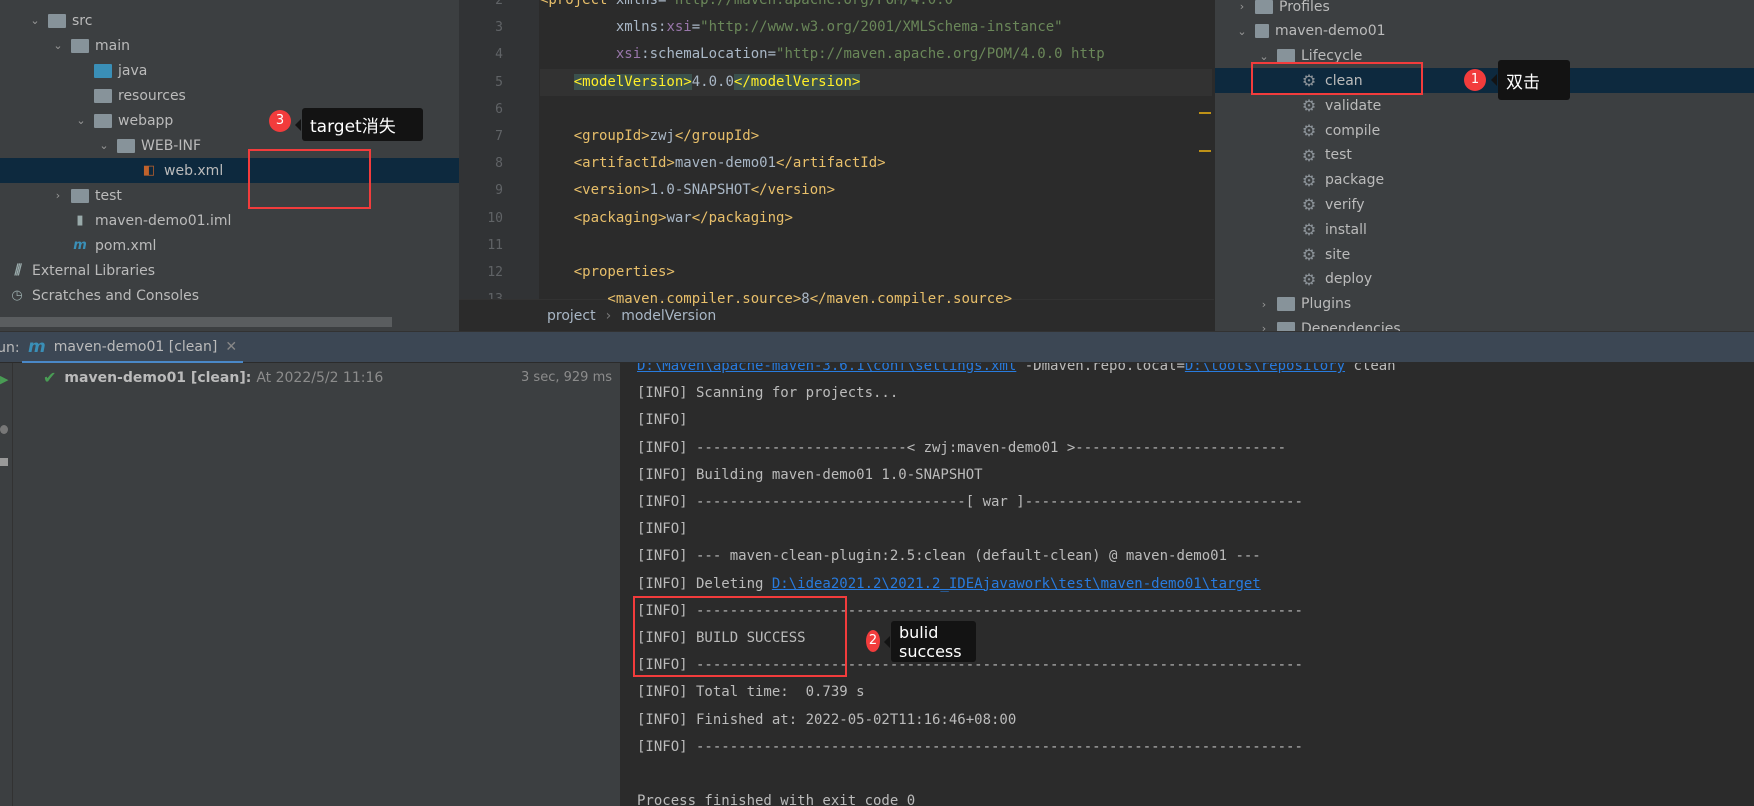  I want to click on tree-item-scratches-and-consoles: ◷ Scratches and Consoles, so click(229, 295).